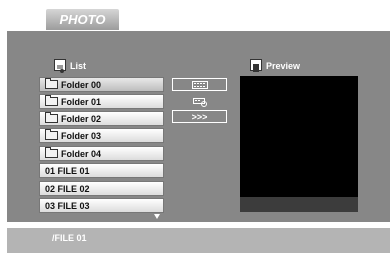 The image size is (390, 253). What do you see at coordinates (81, 153) in the screenshot?
I see `list-item-label: Folder 04` at bounding box center [81, 153].